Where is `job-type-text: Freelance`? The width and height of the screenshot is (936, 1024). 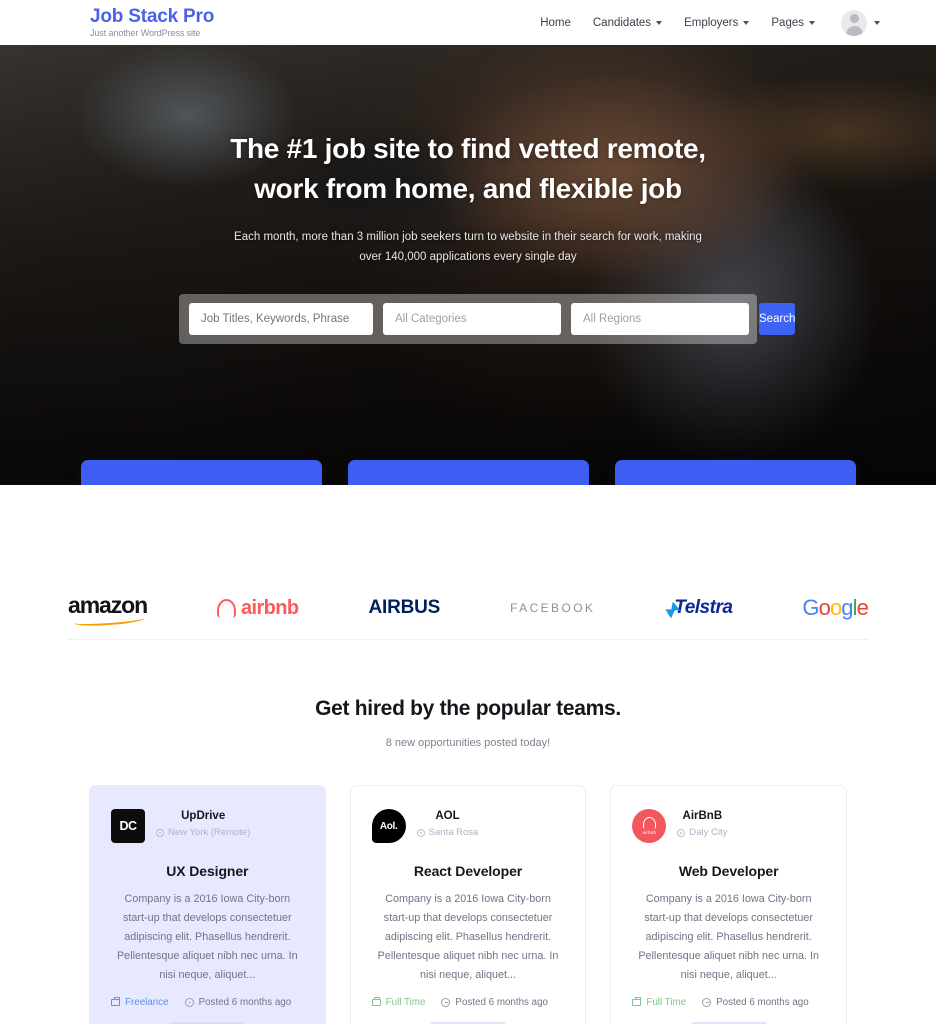 job-type-text: Freelance is located at coordinates (147, 1002).